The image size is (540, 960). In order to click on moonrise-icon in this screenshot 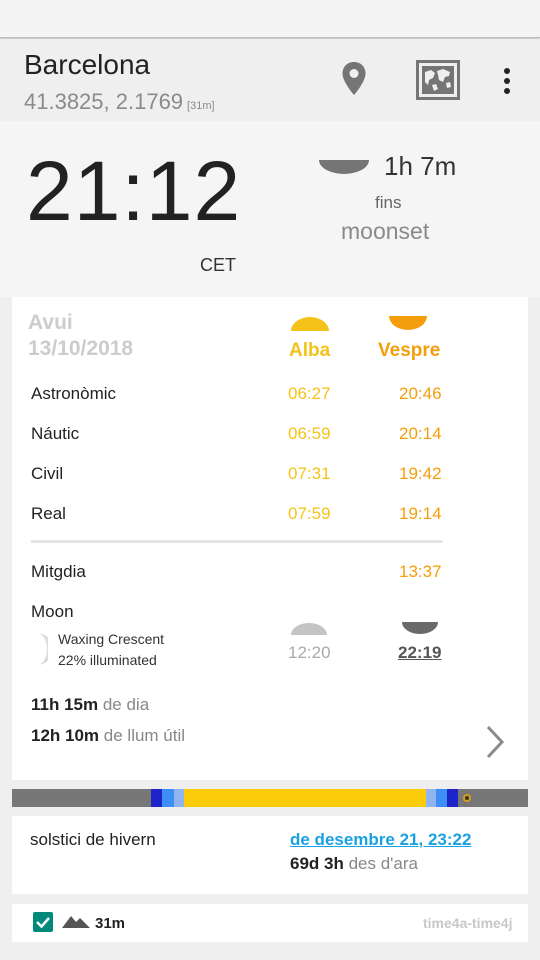, I will do `click(309, 631)`.